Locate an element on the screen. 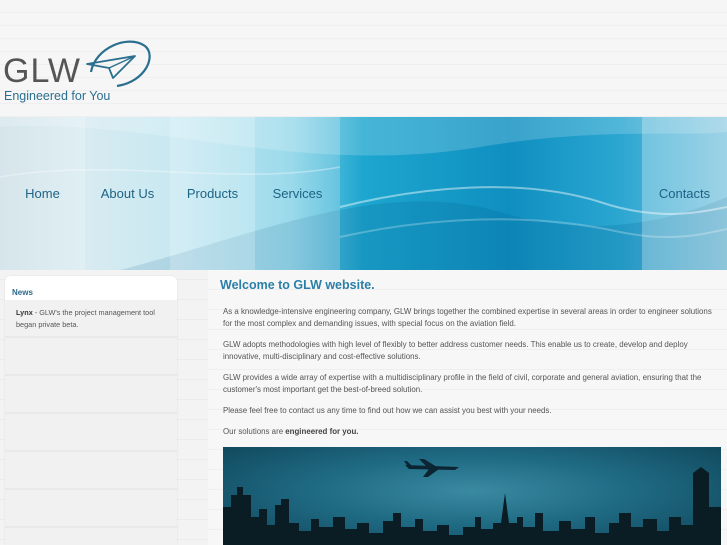  solutions-bold: engineered for you. is located at coordinates (322, 431).